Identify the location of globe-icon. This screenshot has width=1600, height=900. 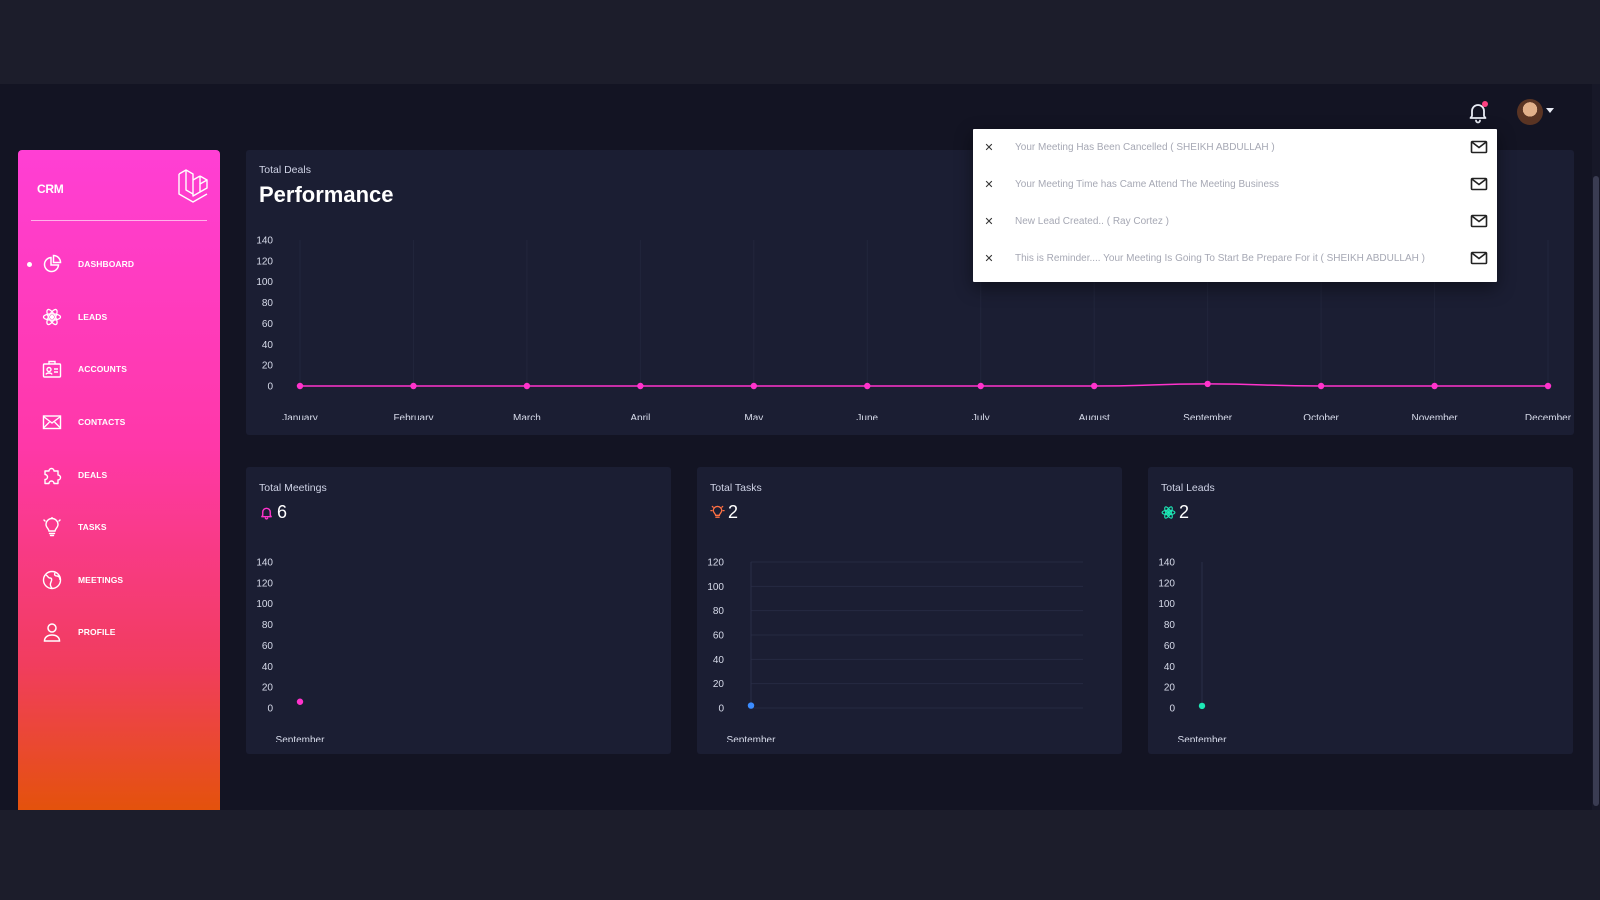
(52, 580).